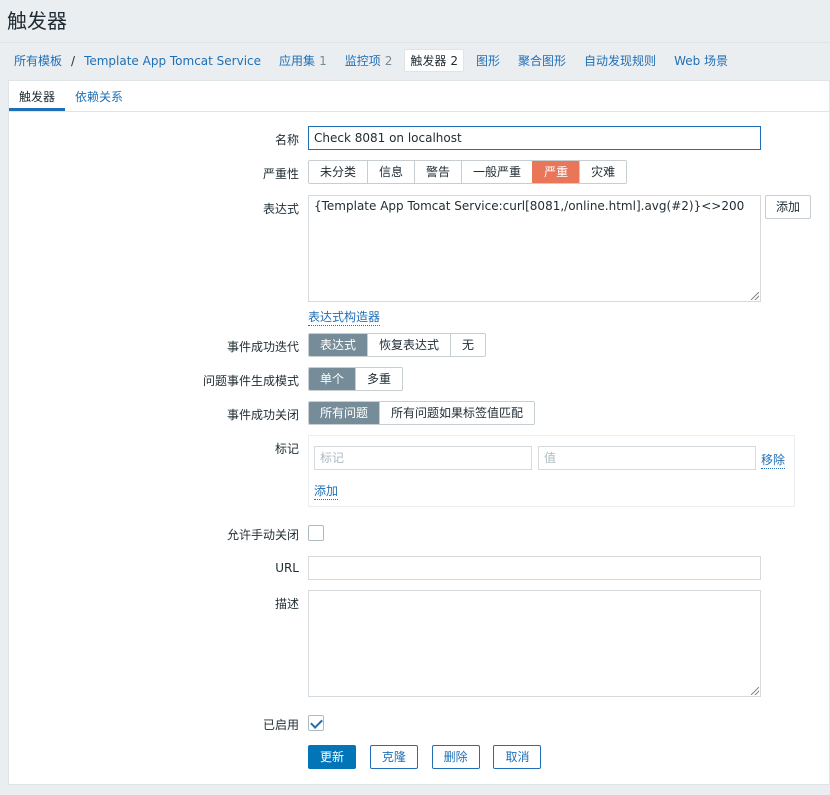 This screenshot has height=795, width=830. Describe the element at coordinates (534, 568) in the screenshot. I see `url-input` at that location.